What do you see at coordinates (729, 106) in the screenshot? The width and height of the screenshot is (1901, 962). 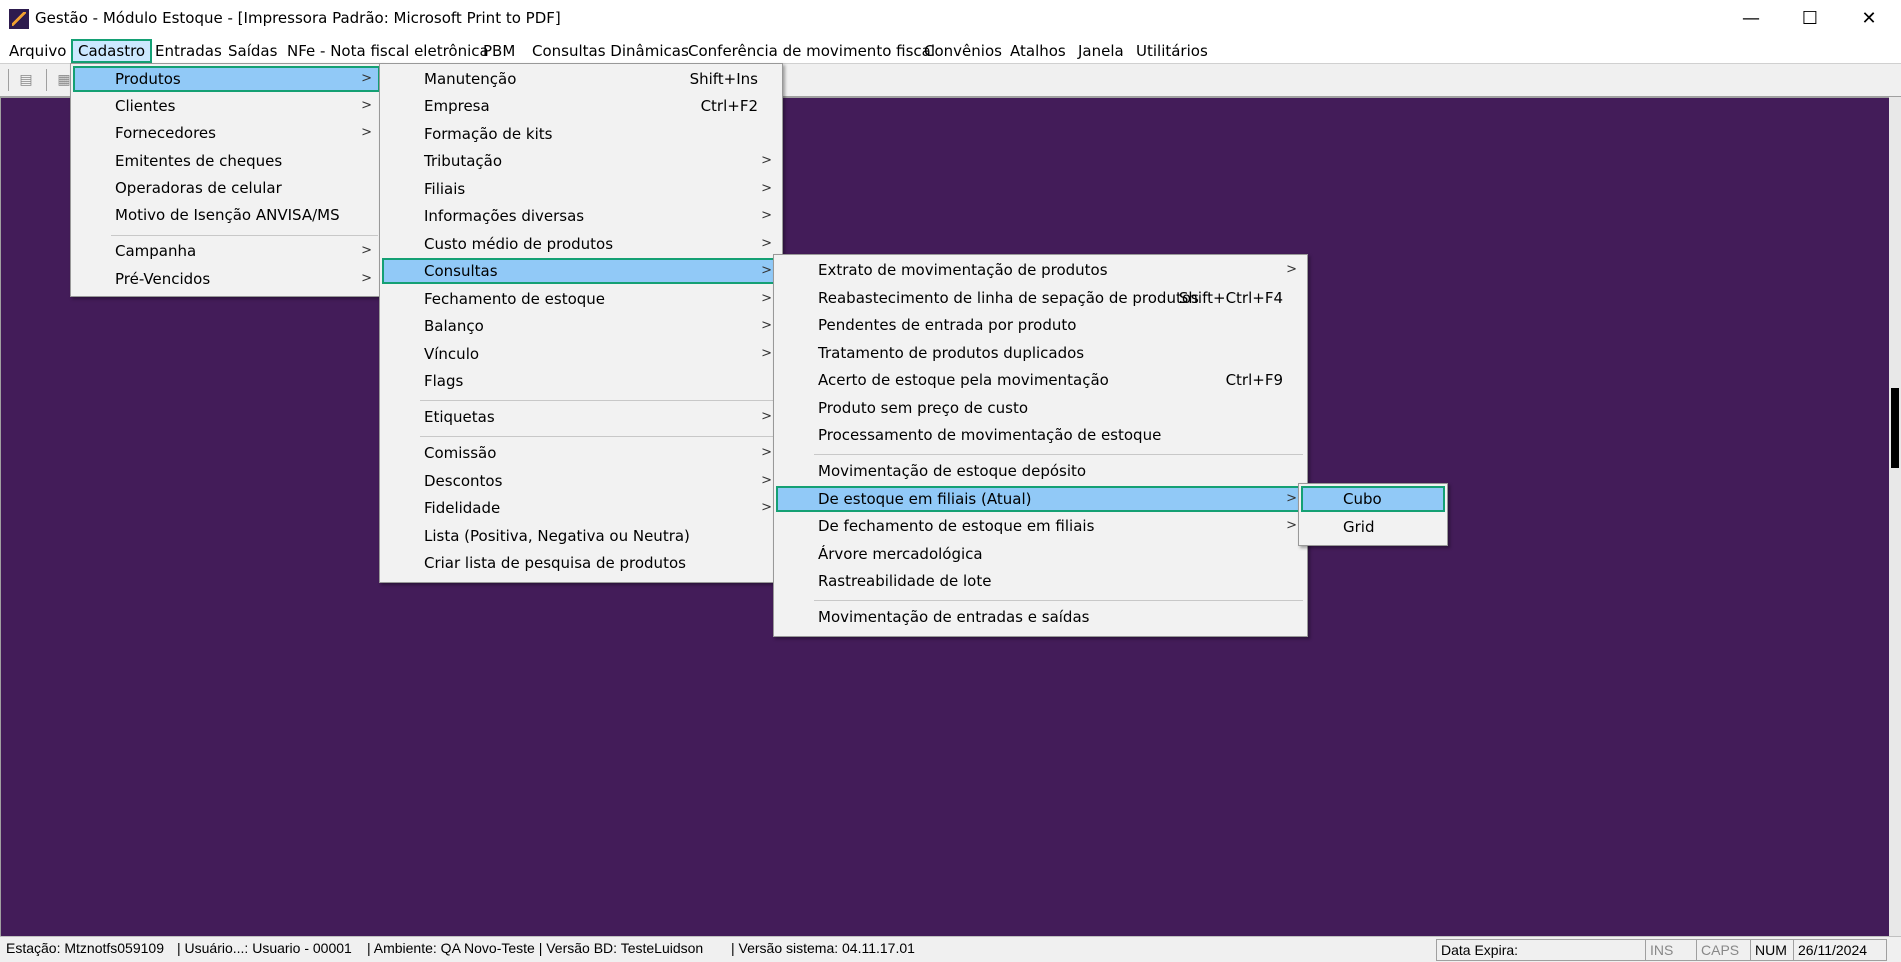 I see `menu-item-shortcut: Ctrl+F2` at bounding box center [729, 106].